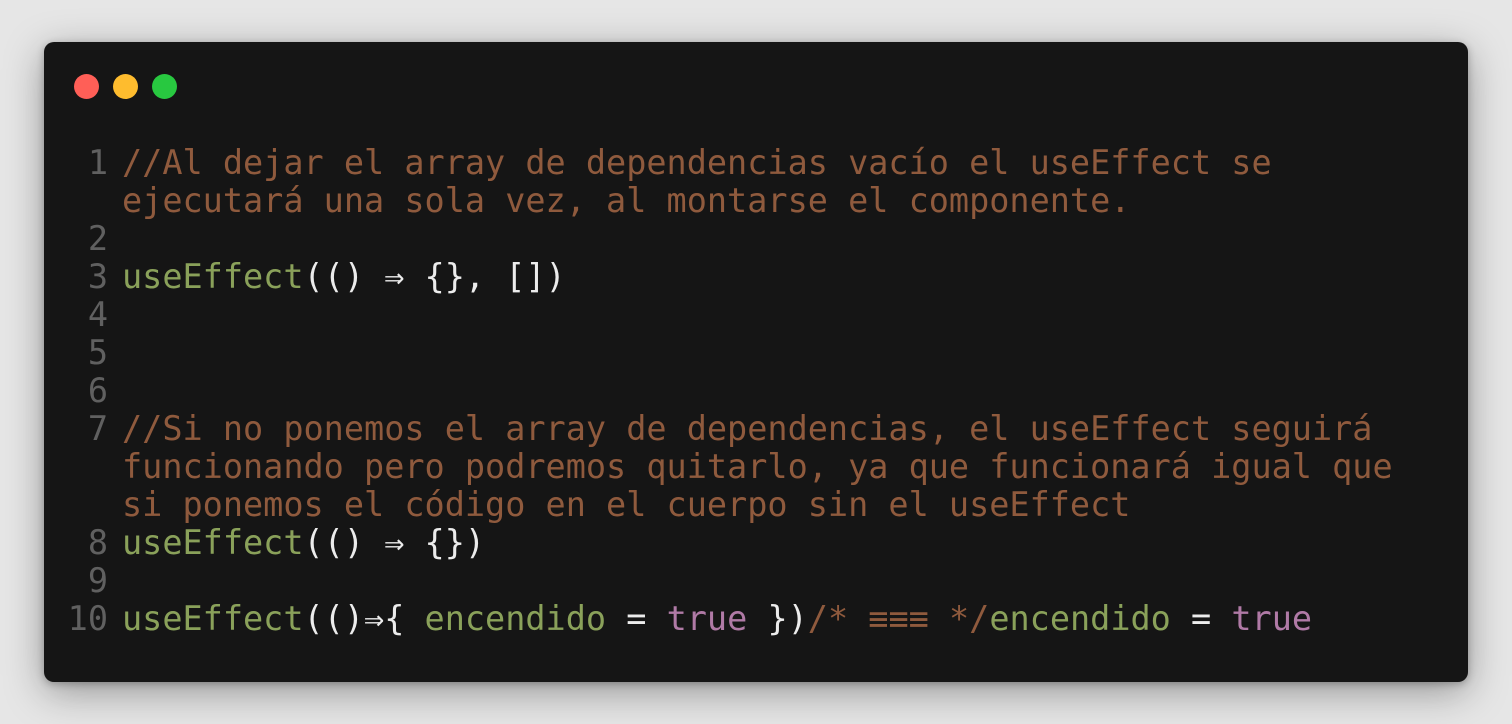  Describe the element at coordinates (756, 315) in the screenshot. I see `code-line: 4` at that location.